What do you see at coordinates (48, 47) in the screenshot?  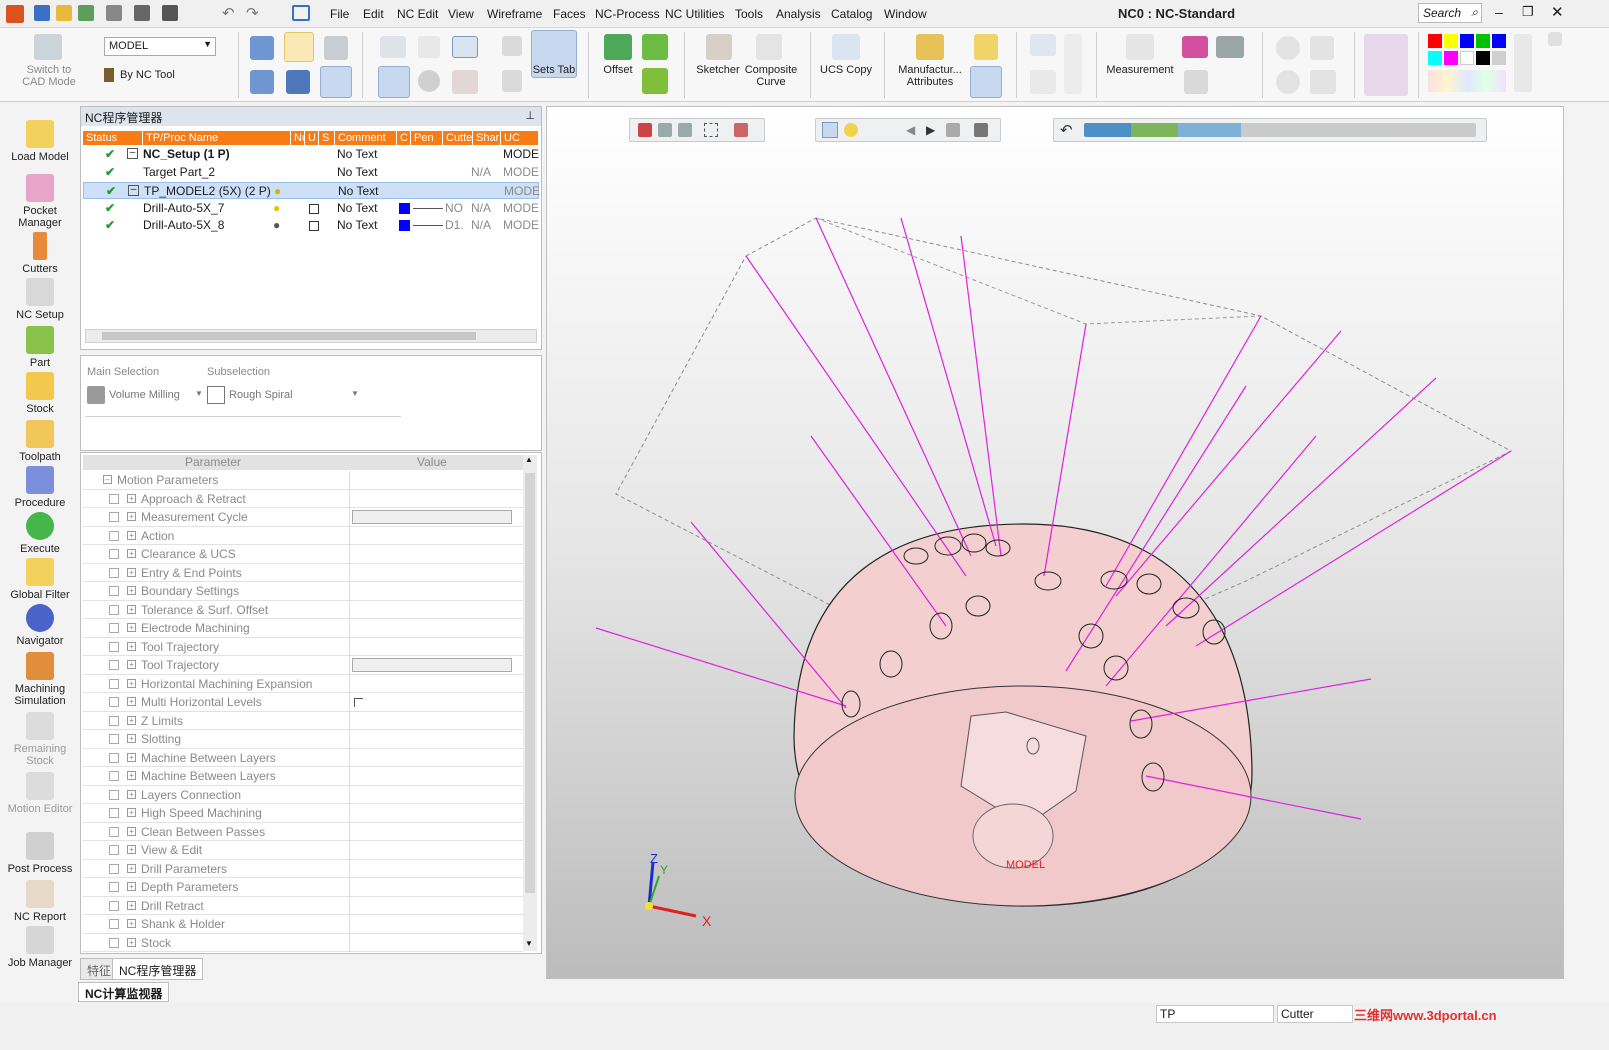 I see `cad-mode-icon` at bounding box center [48, 47].